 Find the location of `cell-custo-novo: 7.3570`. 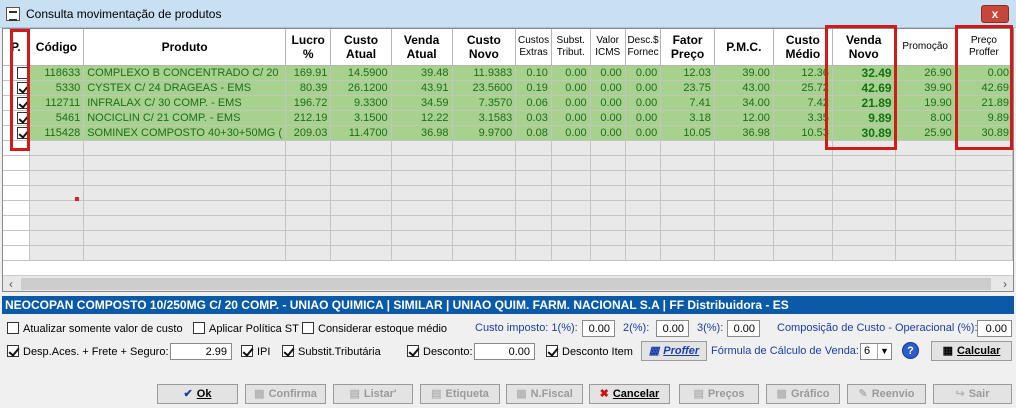

cell-custo-novo: 7.3570 is located at coordinates (484, 103).